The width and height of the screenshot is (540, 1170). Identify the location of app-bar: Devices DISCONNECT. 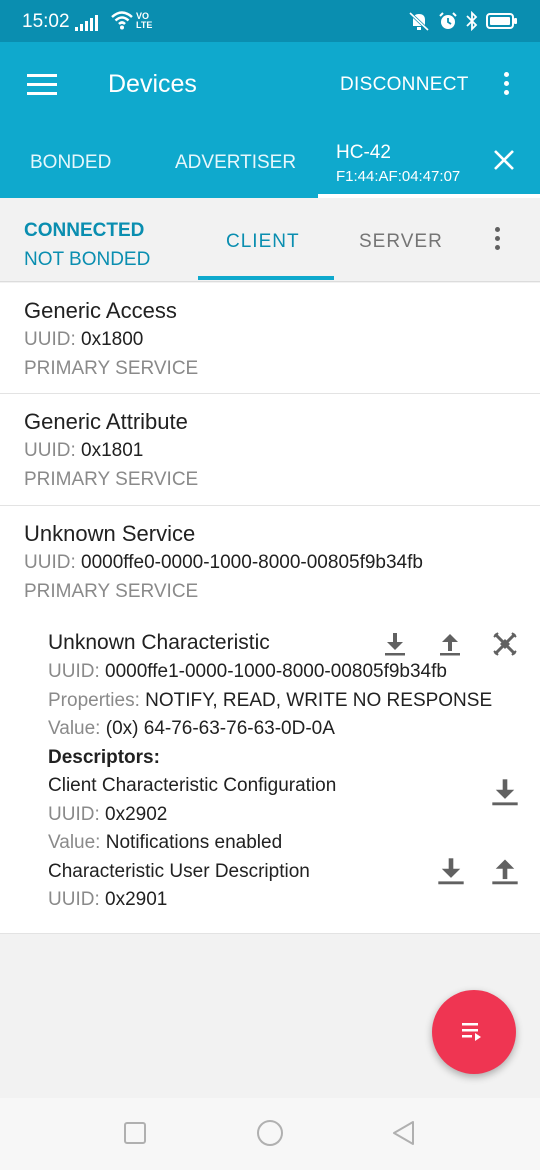
(270, 84).